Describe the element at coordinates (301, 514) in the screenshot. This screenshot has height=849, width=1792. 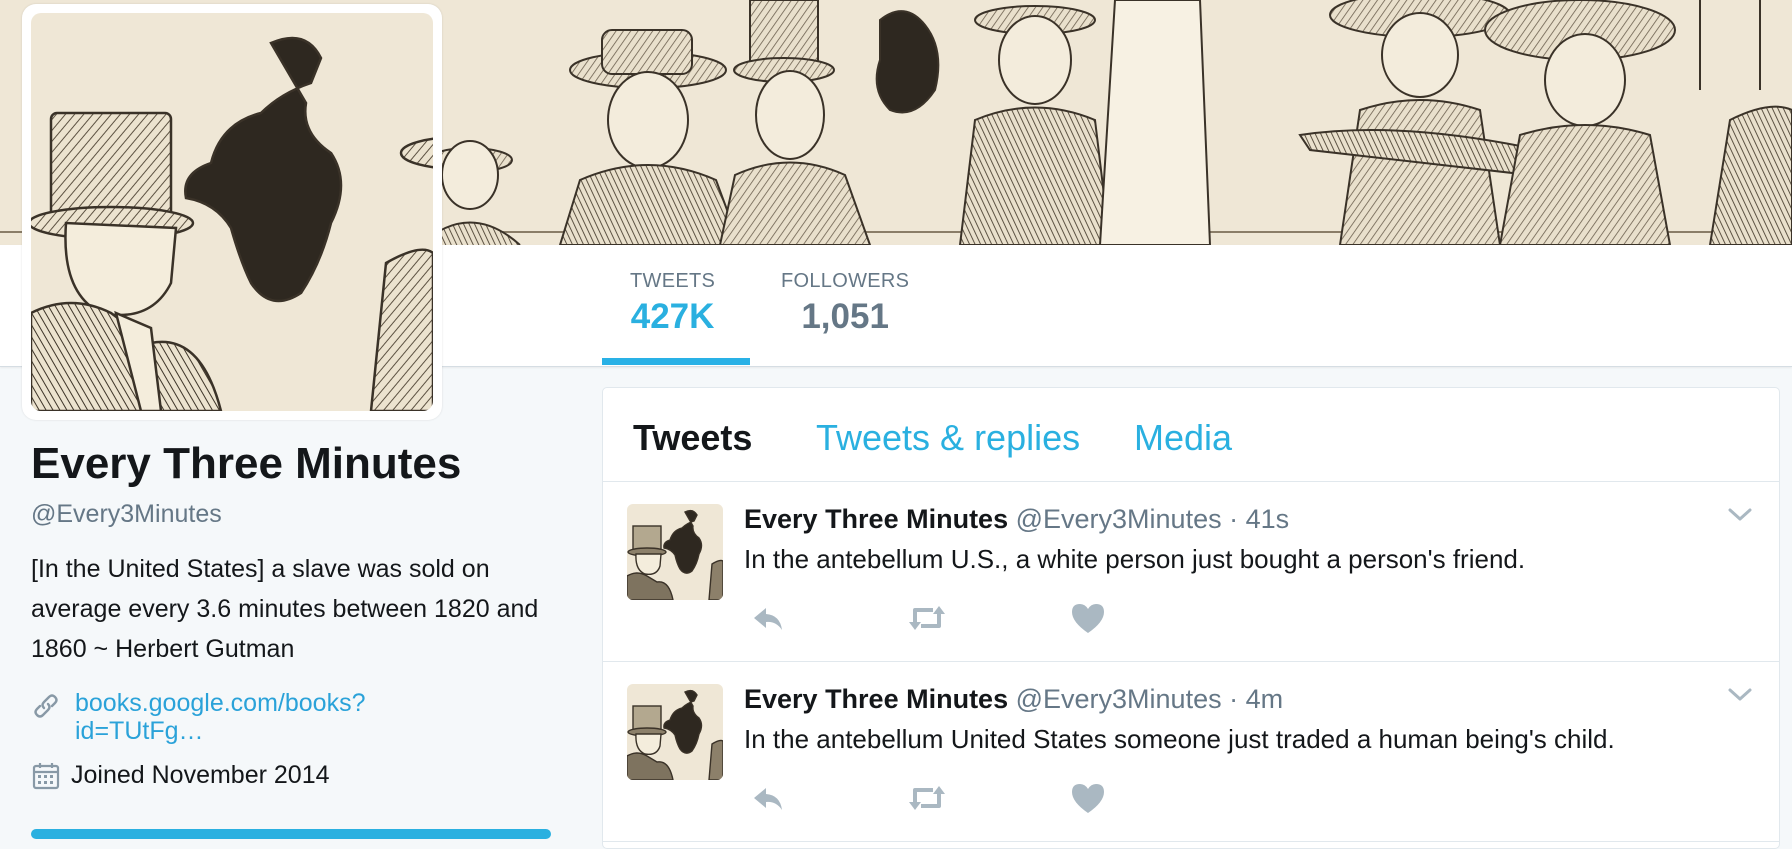
I see `profile-handle: @Every3Minutes` at that location.